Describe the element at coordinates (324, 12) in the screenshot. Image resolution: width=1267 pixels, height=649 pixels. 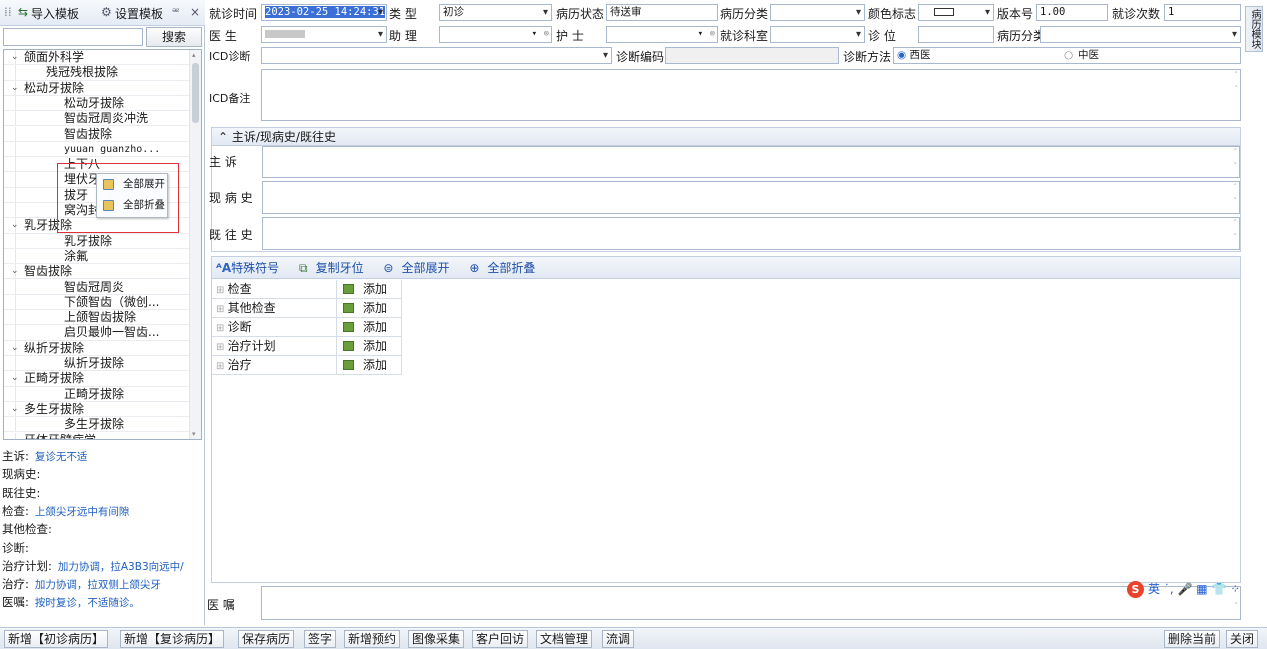
I see `visit-time-field: 2023-02-25 14:24:31` at that location.